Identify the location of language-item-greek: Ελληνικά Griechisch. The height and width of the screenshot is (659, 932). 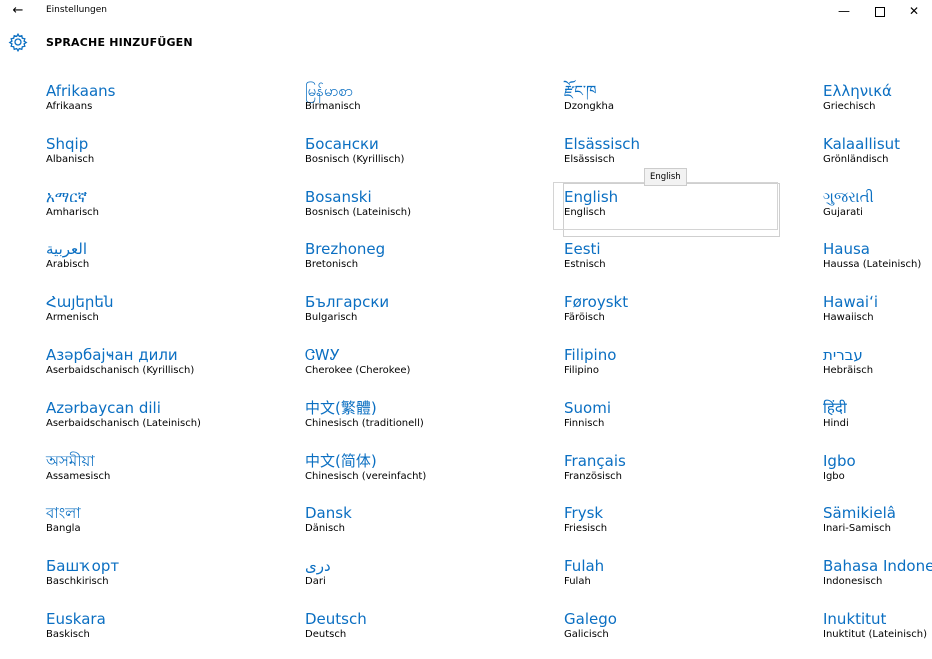
(877, 104).